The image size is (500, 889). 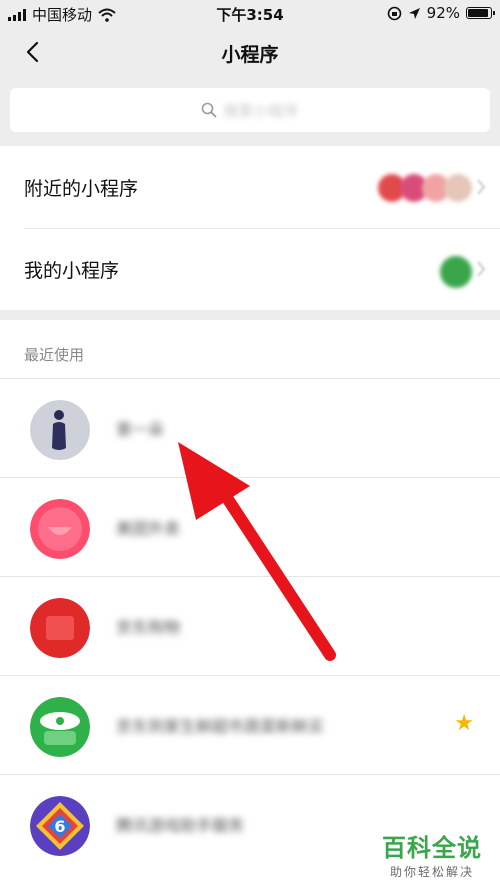 What do you see at coordinates (72, 270) in the screenshot?
I see `my-mini-programs-label: 我的小程序` at bounding box center [72, 270].